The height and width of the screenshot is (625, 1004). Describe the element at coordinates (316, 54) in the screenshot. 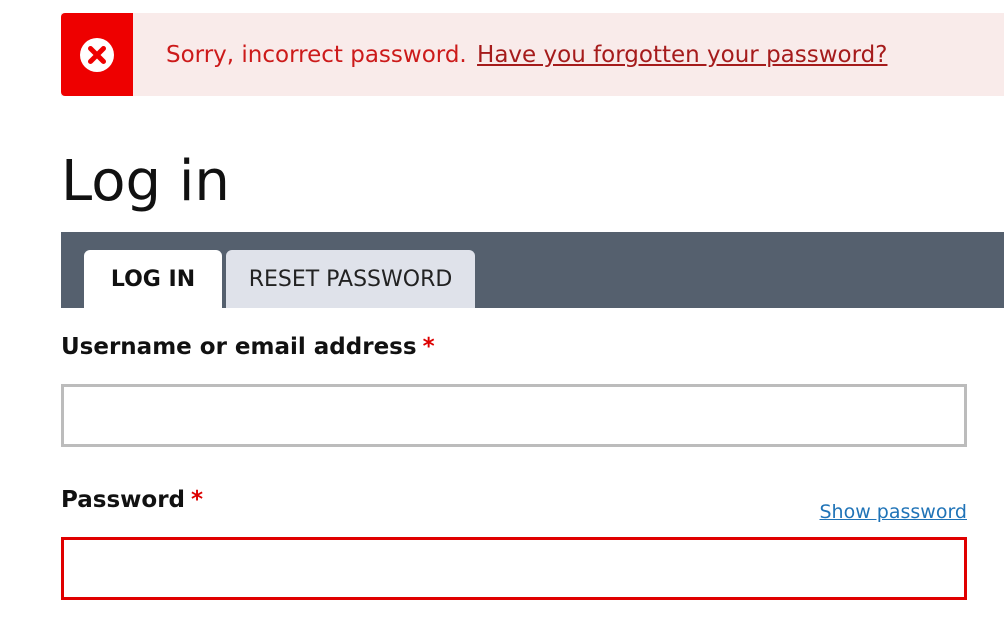

I see `alert-message: Sorry, incorrect password.` at that location.